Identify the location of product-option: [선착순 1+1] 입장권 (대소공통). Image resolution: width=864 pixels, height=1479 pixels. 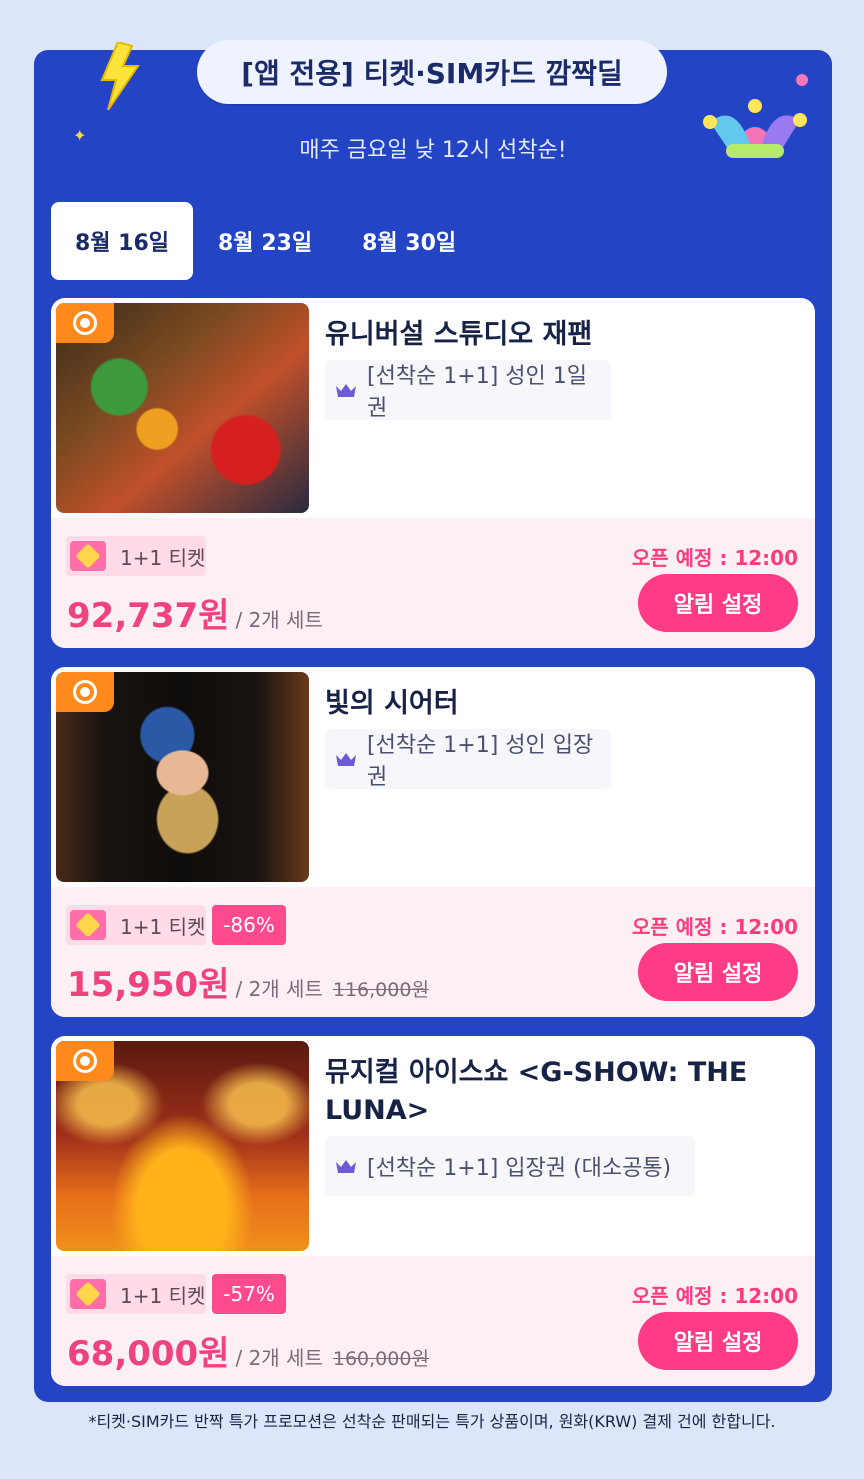
(510, 1166).